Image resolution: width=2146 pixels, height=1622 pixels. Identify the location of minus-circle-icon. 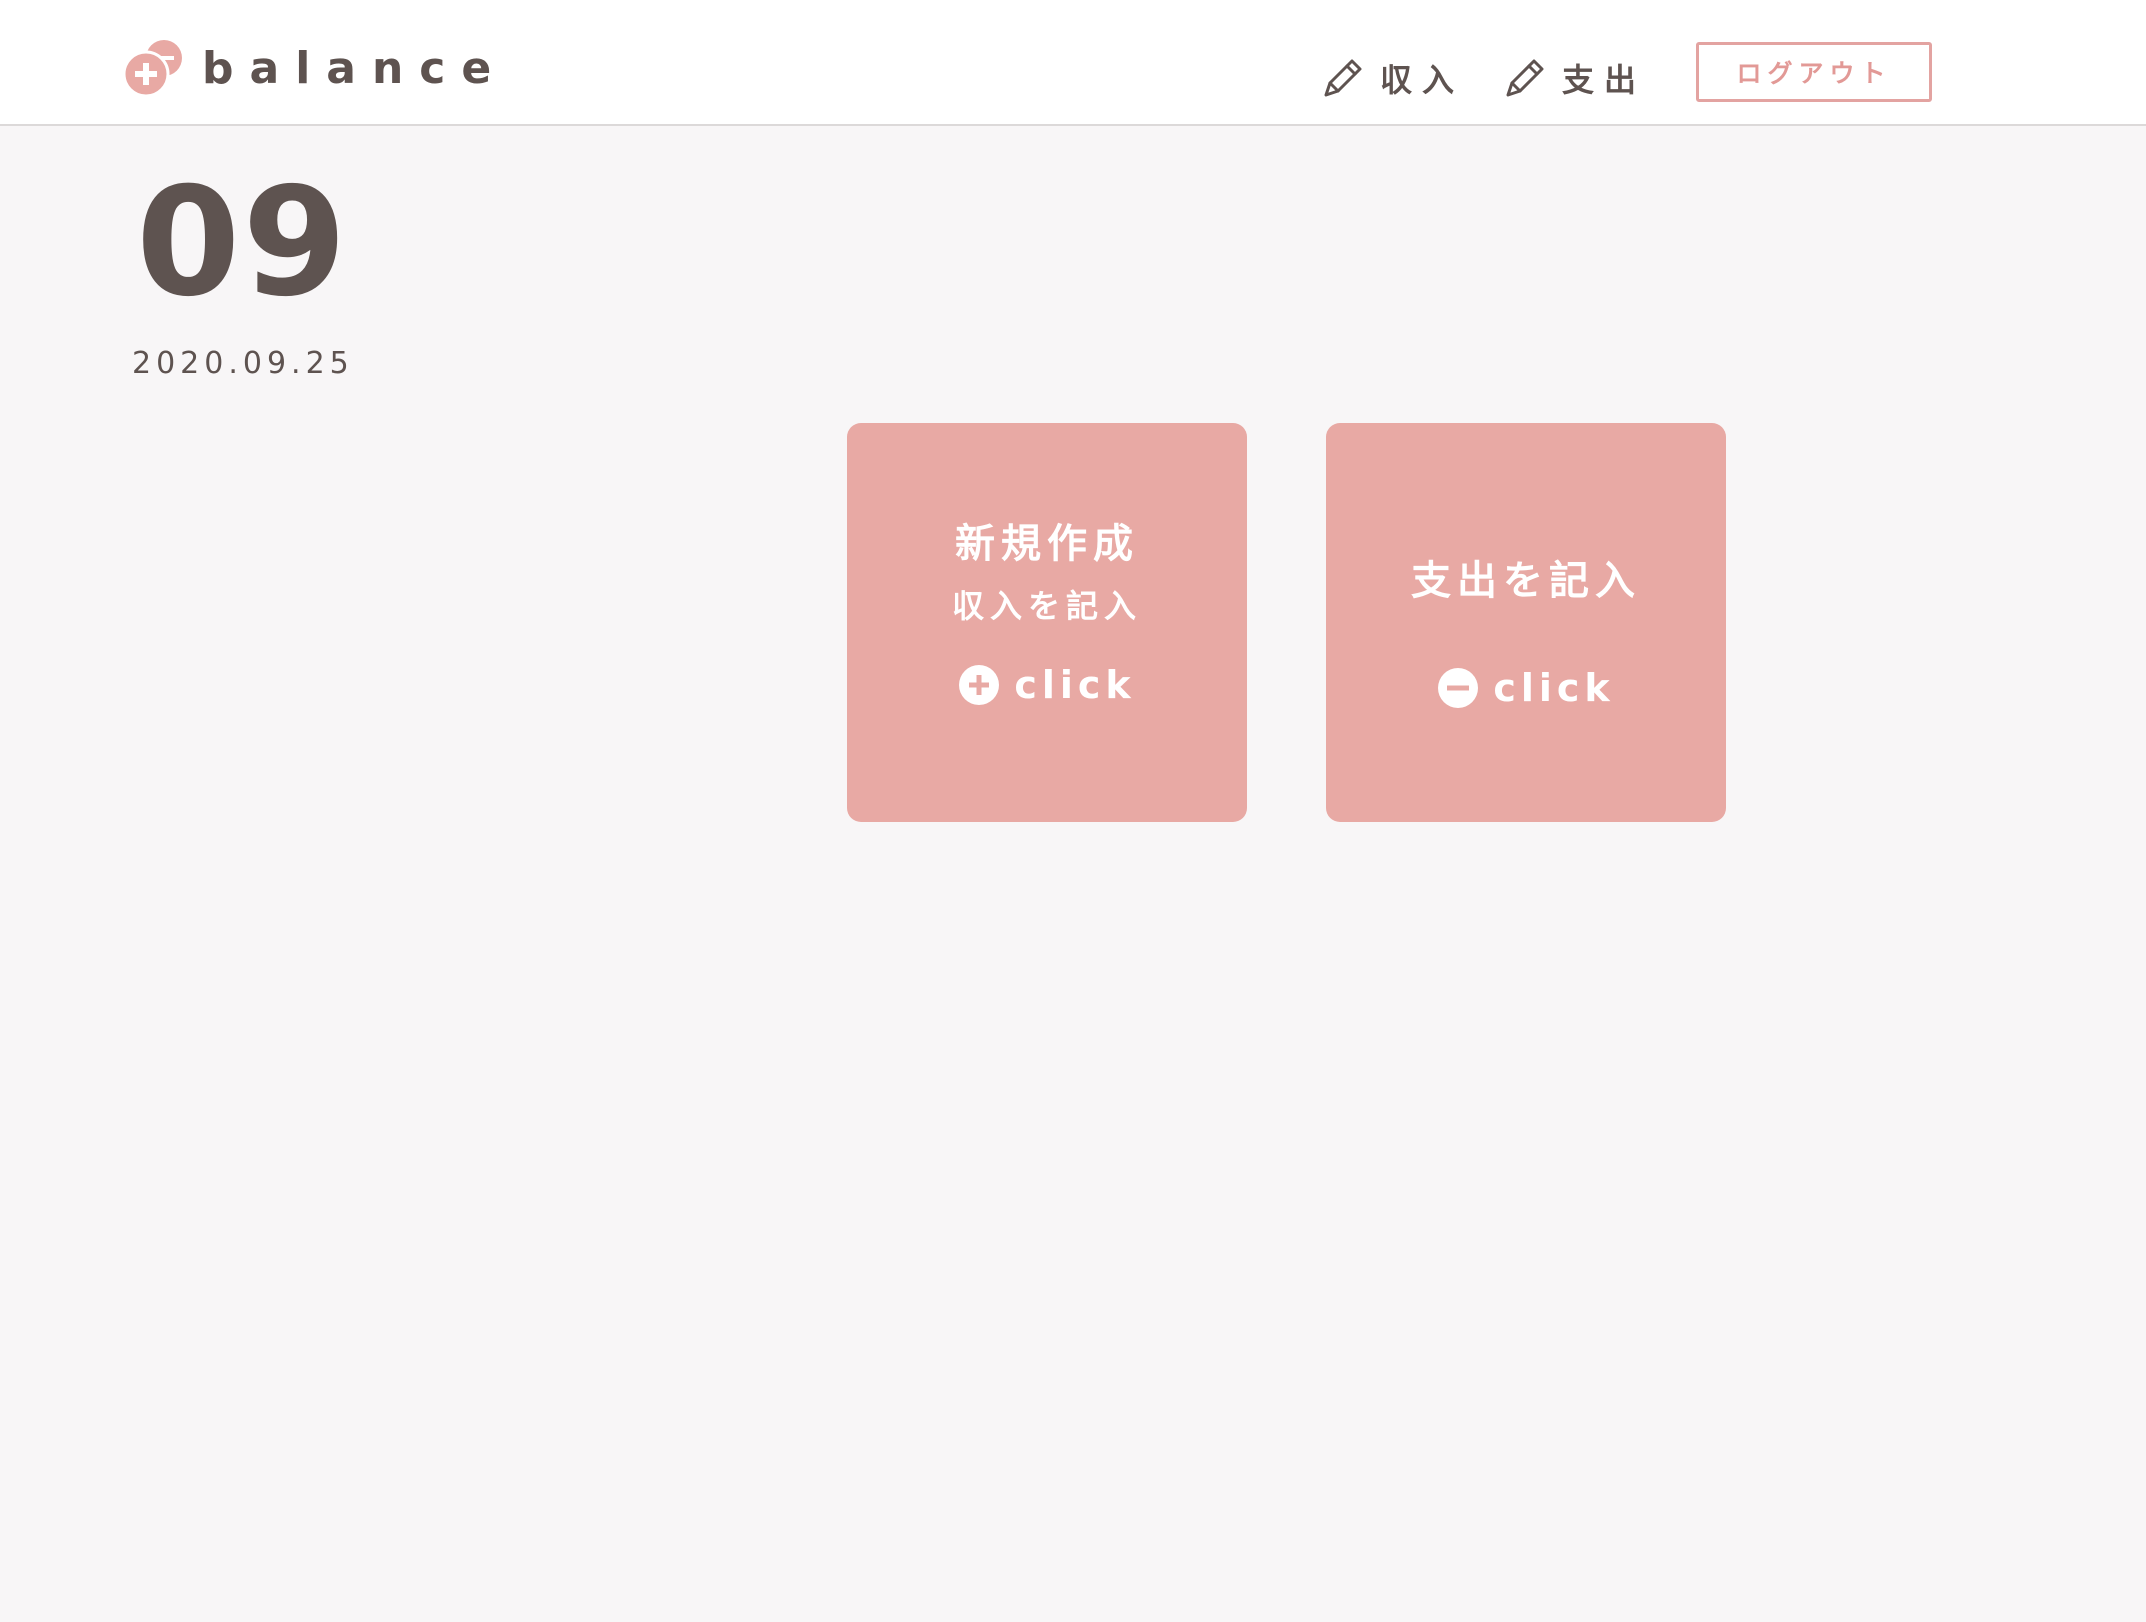
(1458, 688).